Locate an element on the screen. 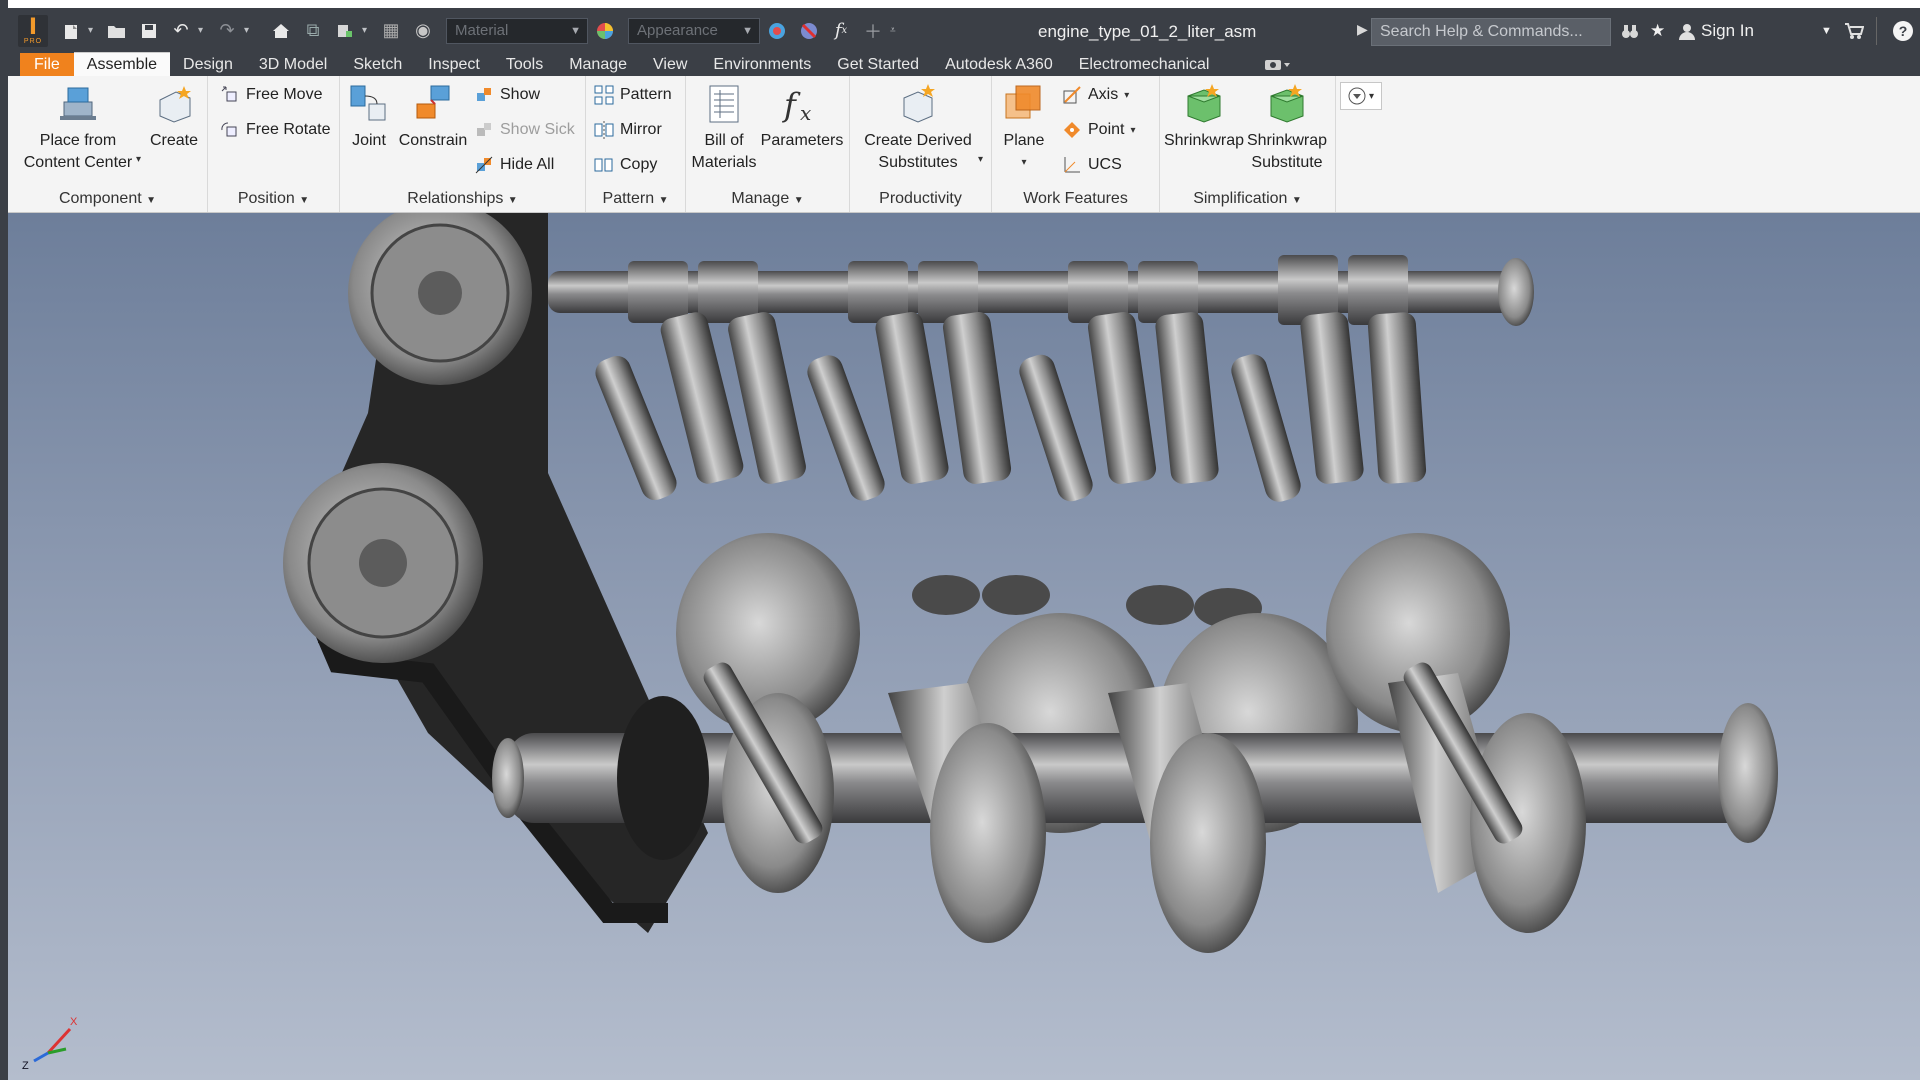 This screenshot has height=1080, width=1920. tab-view: View is located at coordinates (670, 64).